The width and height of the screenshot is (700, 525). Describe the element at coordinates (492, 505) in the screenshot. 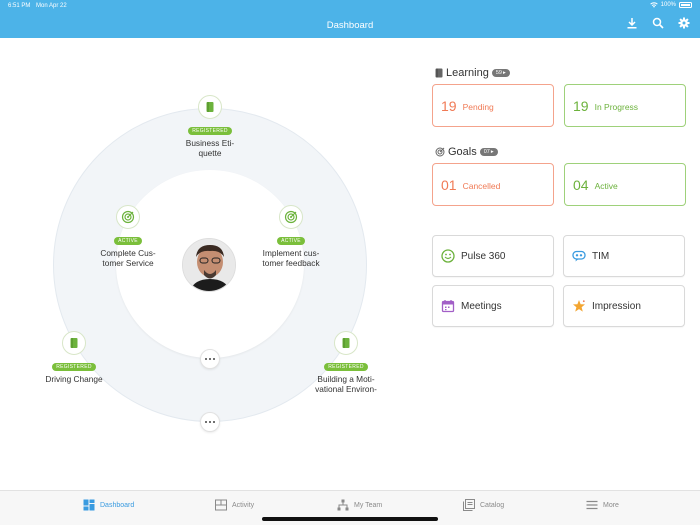

I see `tab-label: Catalog` at that location.